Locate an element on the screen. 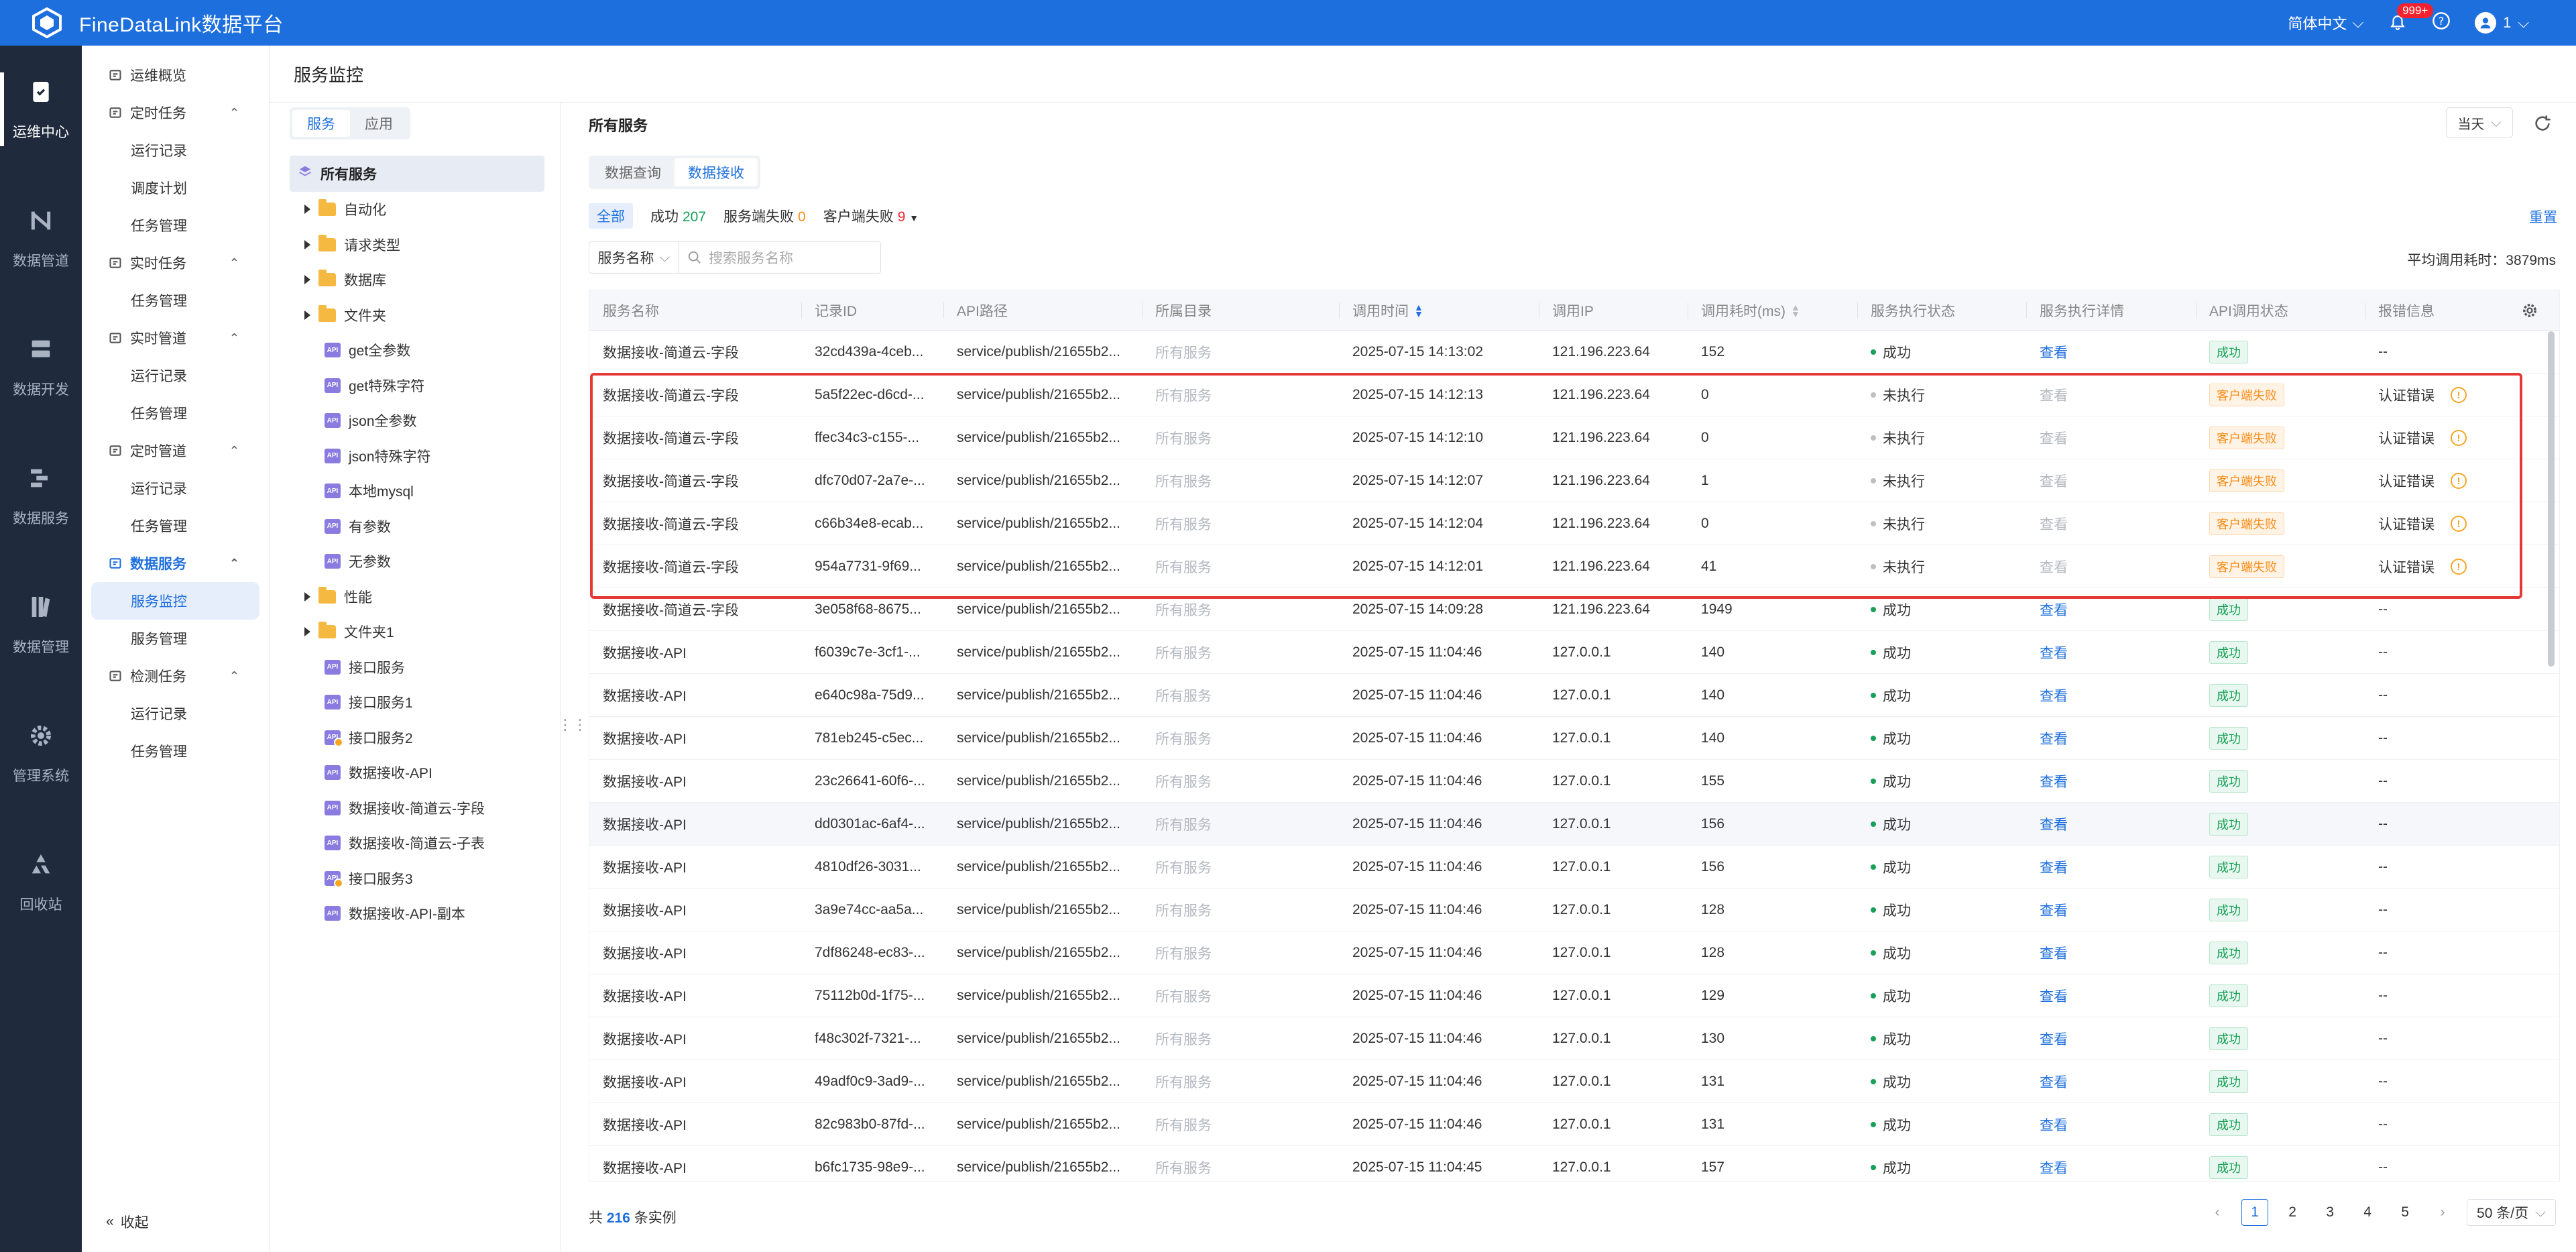  menu-item-4: 任务管理 is located at coordinates (175, 225).